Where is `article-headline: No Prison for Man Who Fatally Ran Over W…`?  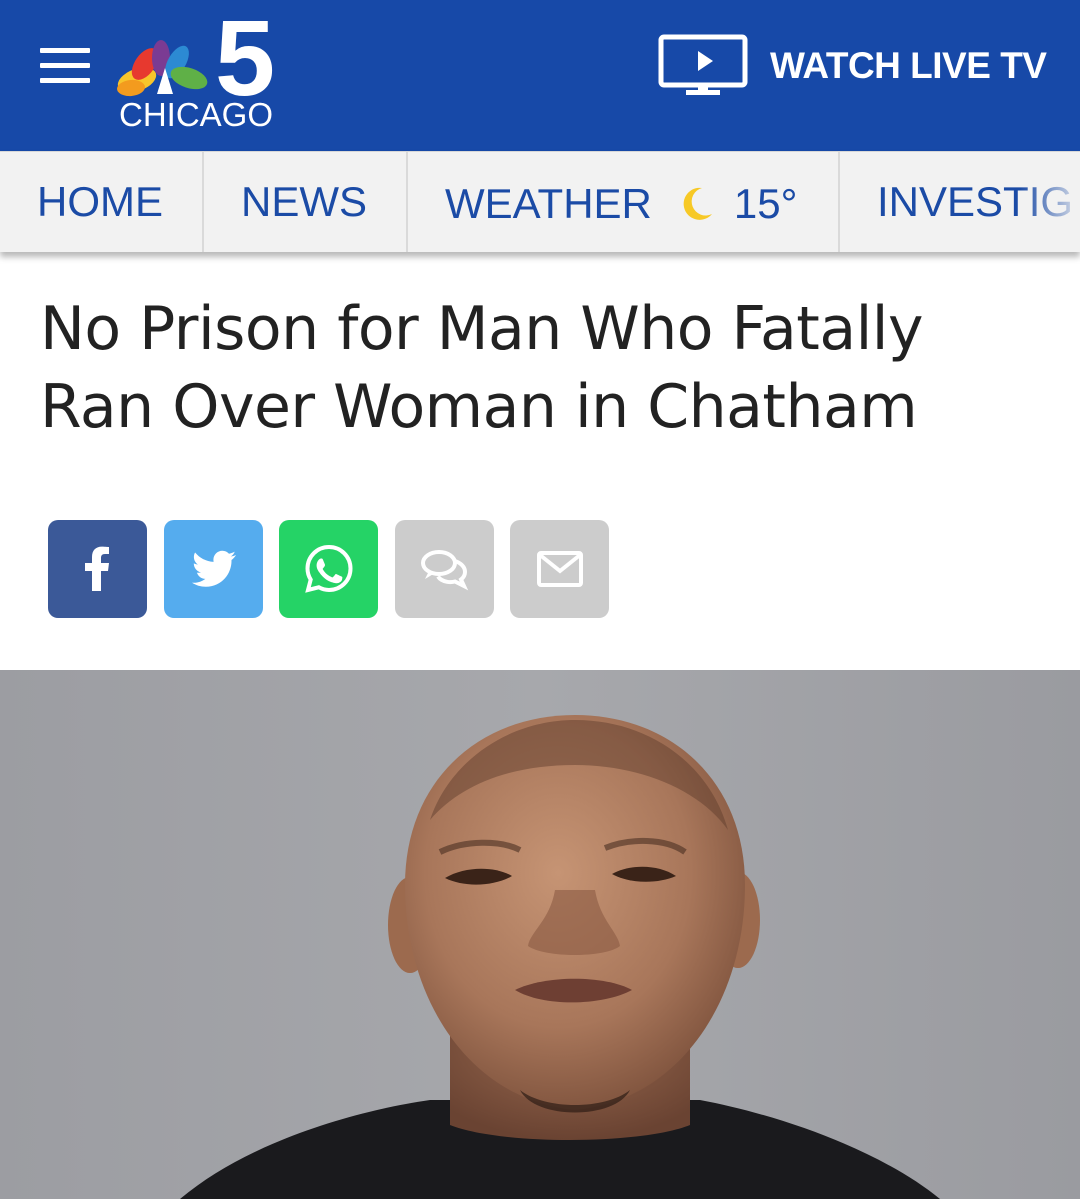 article-headline: No Prison for Man Who Fatally Ran Over W… is located at coordinates (540, 368).